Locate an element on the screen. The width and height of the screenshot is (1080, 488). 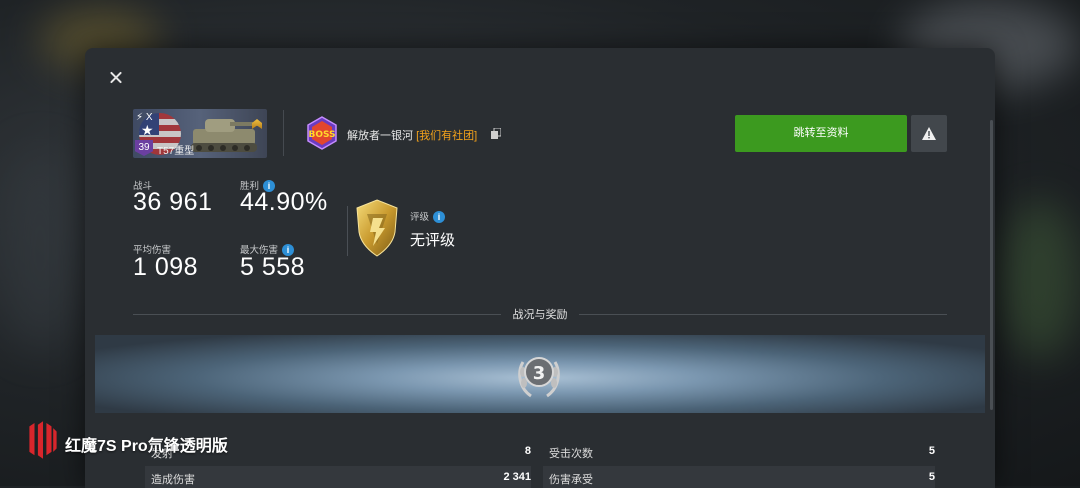
row-label: 受击次数 is located at coordinates (571, 454).